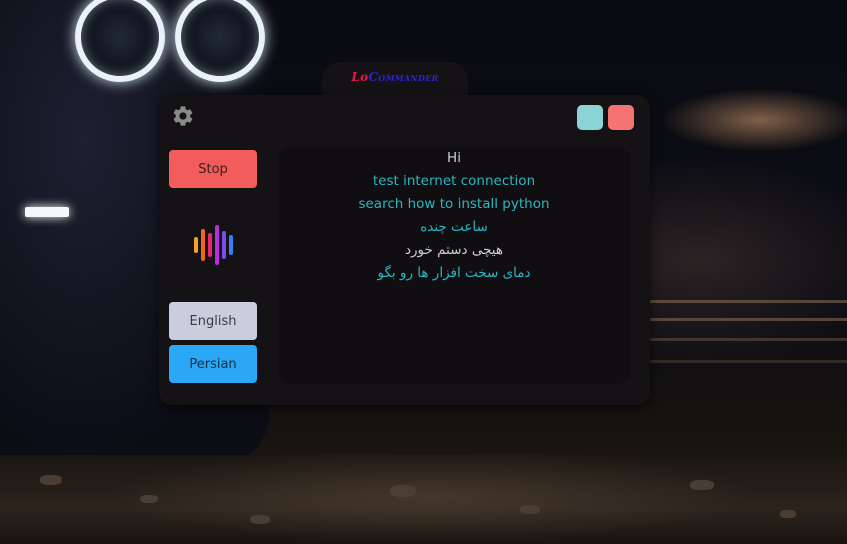 The height and width of the screenshot is (544, 847). What do you see at coordinates (590, 117) in the screenshot?
I see `minimize-button` at bounding box center [590, 117].